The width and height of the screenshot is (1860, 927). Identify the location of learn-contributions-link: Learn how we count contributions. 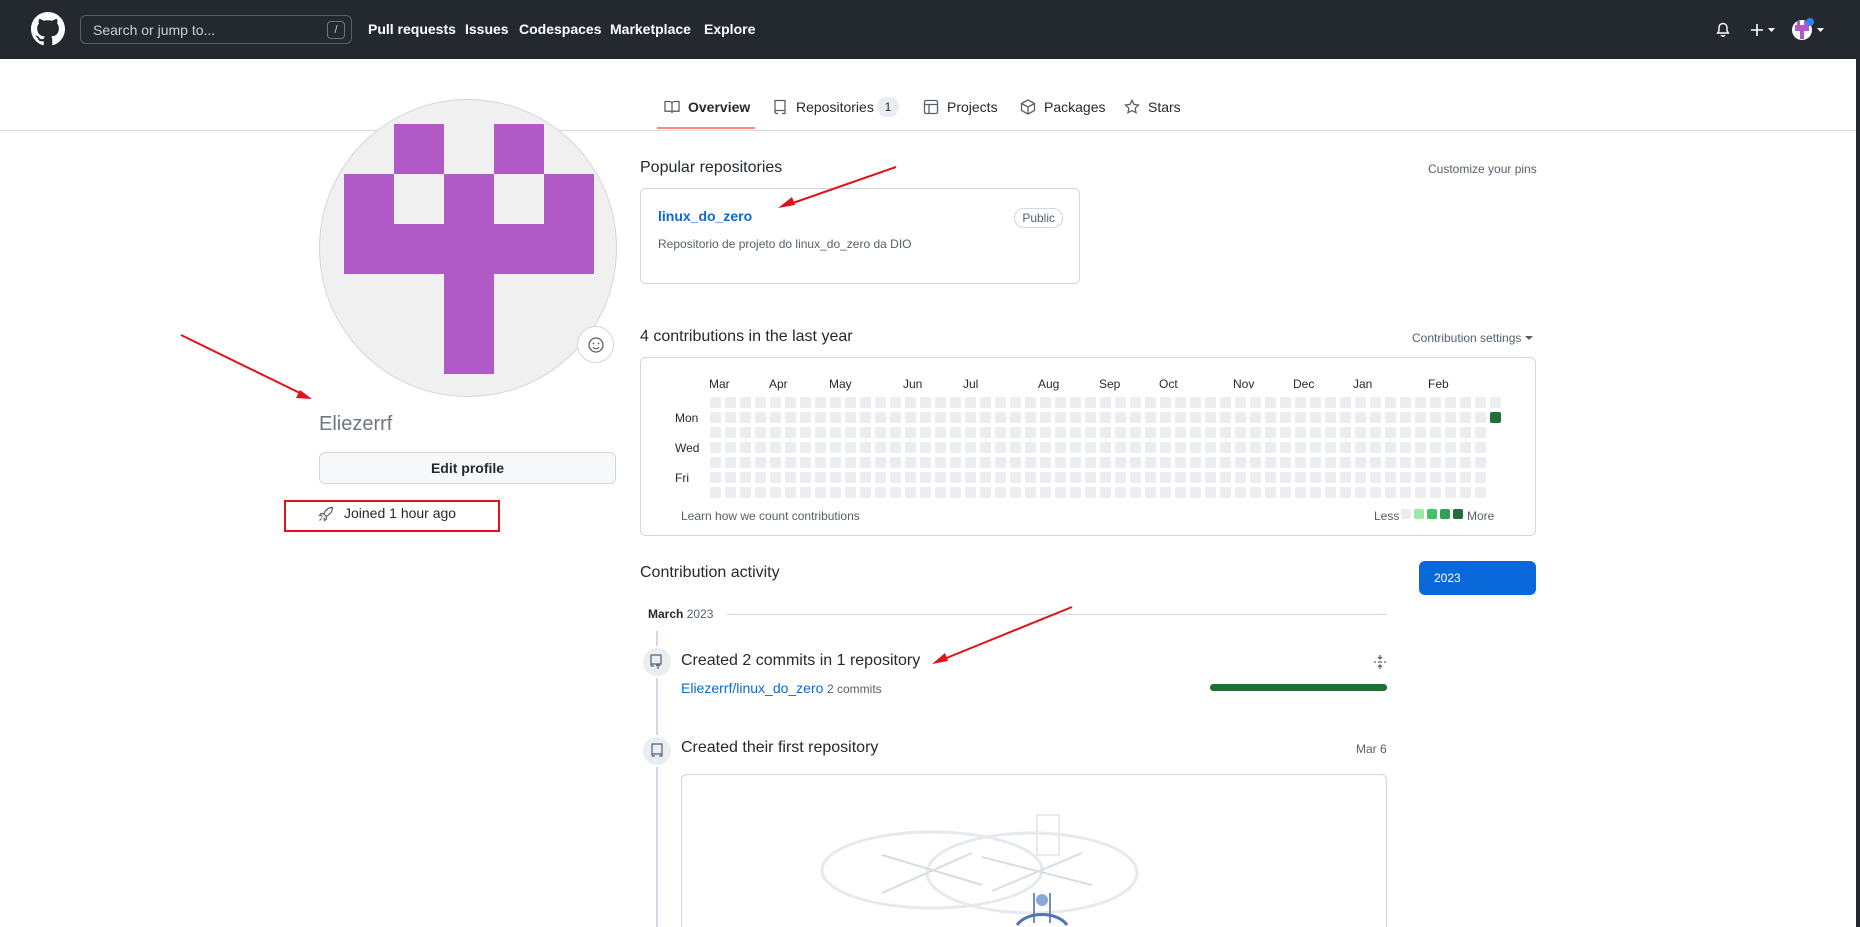
(770, 516).